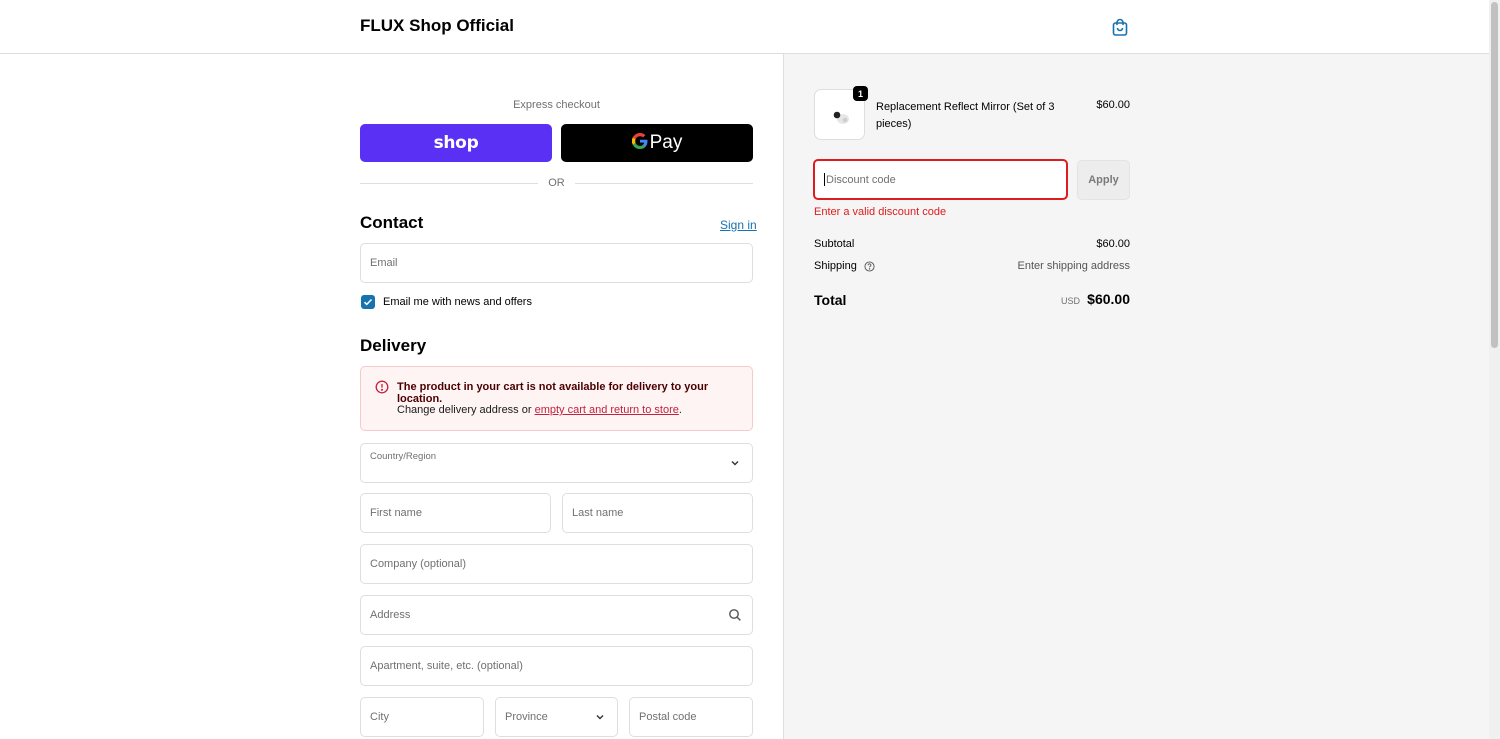 The image size is (1500, 739). What do you see at coordinates (835, 266) in the screenshot?
I see `shipping-label: Shipping` at bounding box center [835, 266].